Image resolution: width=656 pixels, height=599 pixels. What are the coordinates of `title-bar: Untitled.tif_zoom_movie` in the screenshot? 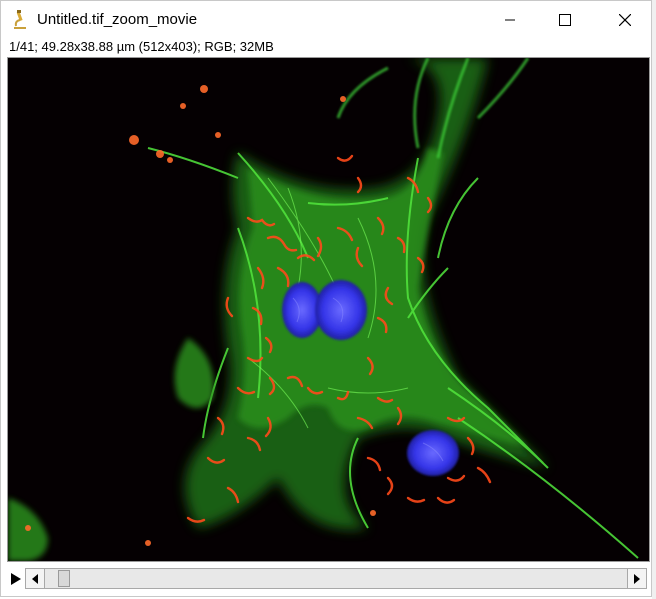 It's located at (326, 20).